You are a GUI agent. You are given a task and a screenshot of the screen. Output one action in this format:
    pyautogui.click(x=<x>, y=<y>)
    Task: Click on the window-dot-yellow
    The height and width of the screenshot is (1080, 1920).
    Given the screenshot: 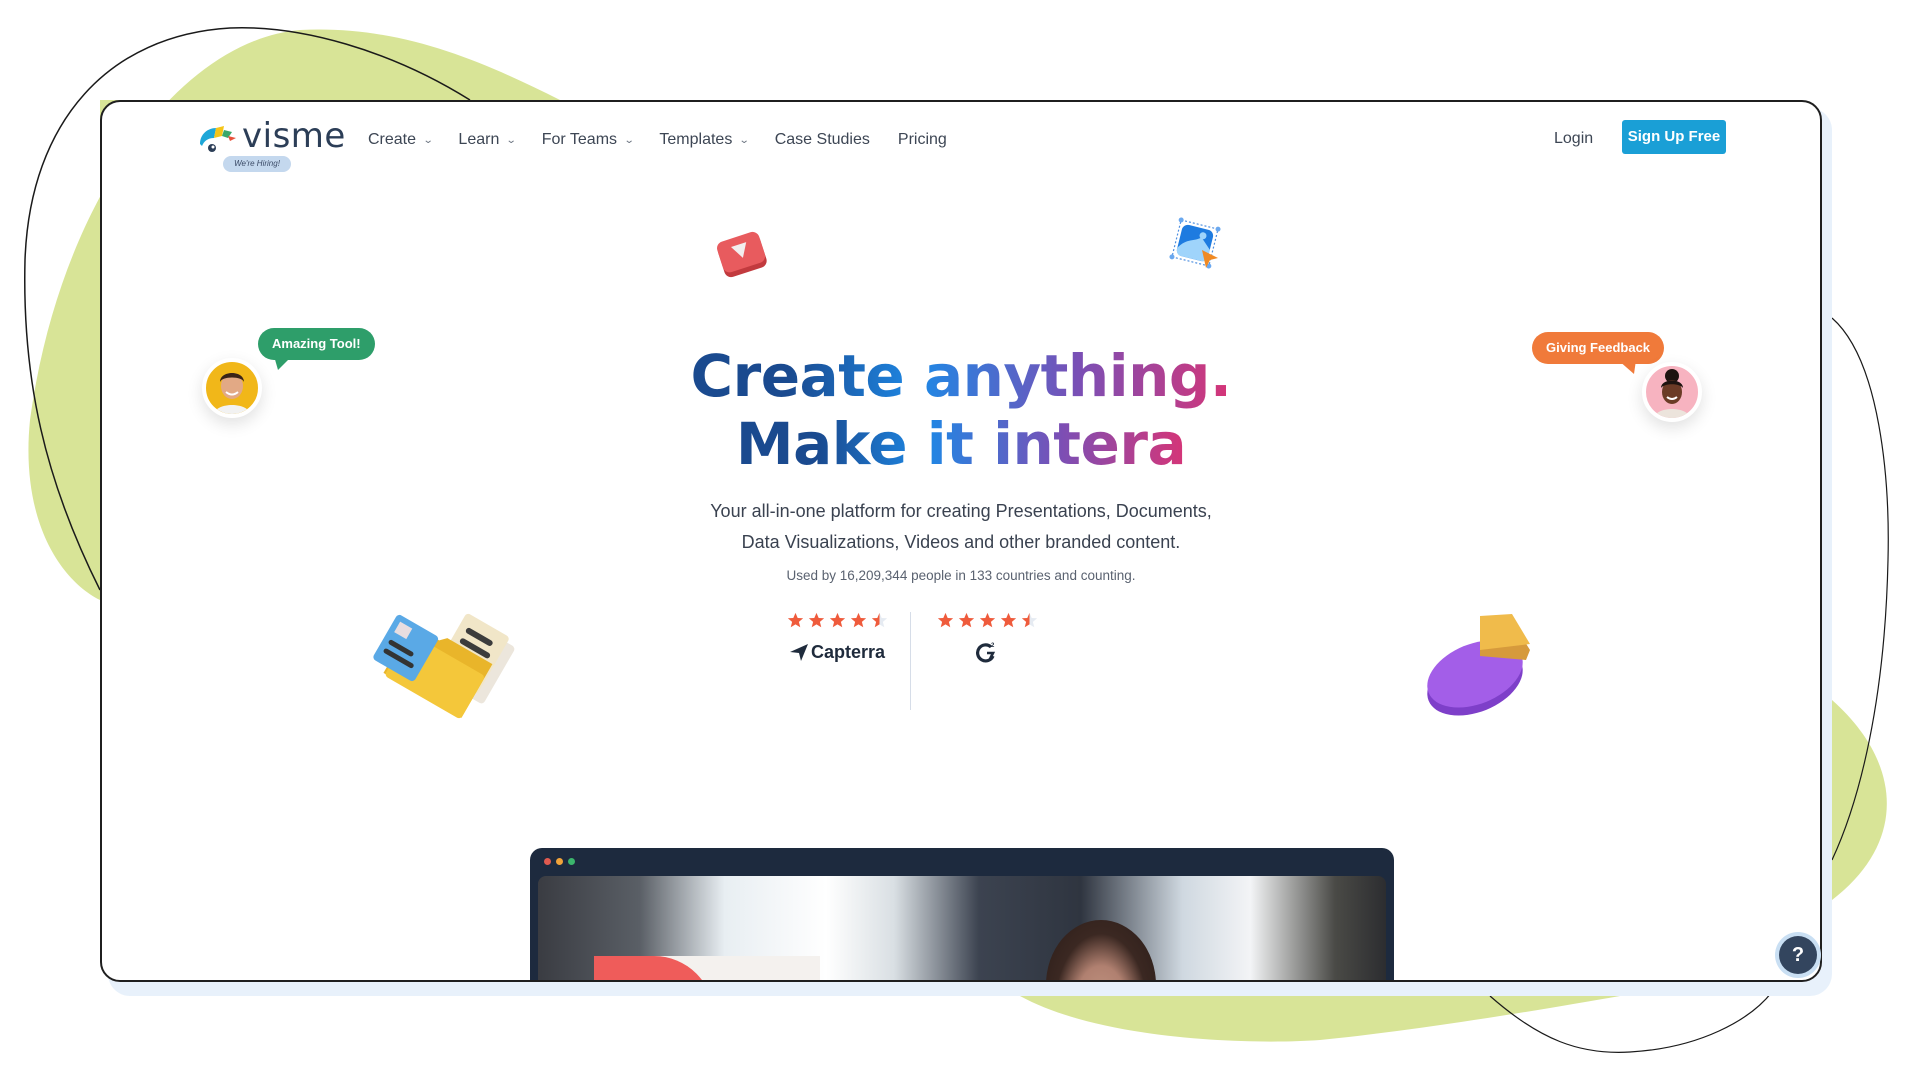 What is the action you would take?
    pyautogui.click(x=559, y=861)
    